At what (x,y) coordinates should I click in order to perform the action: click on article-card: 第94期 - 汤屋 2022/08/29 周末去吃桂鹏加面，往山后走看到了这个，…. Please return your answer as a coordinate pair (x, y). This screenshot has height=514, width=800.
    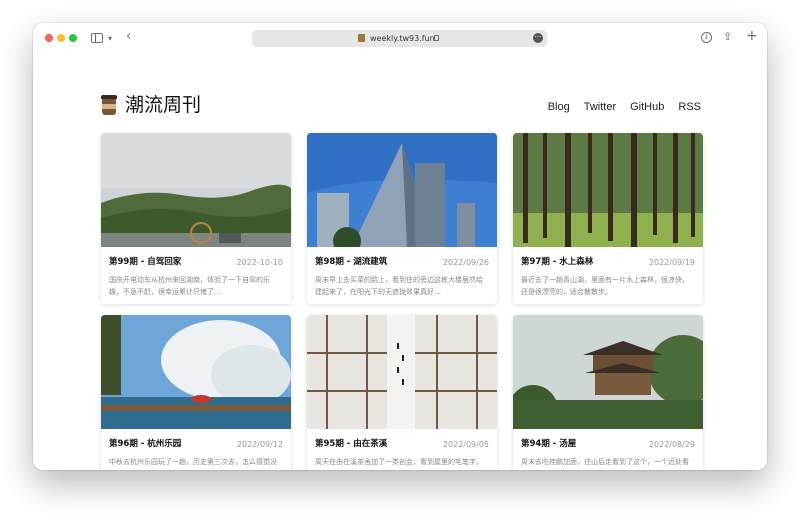
    Looking at the image, I should click on (608, 392).